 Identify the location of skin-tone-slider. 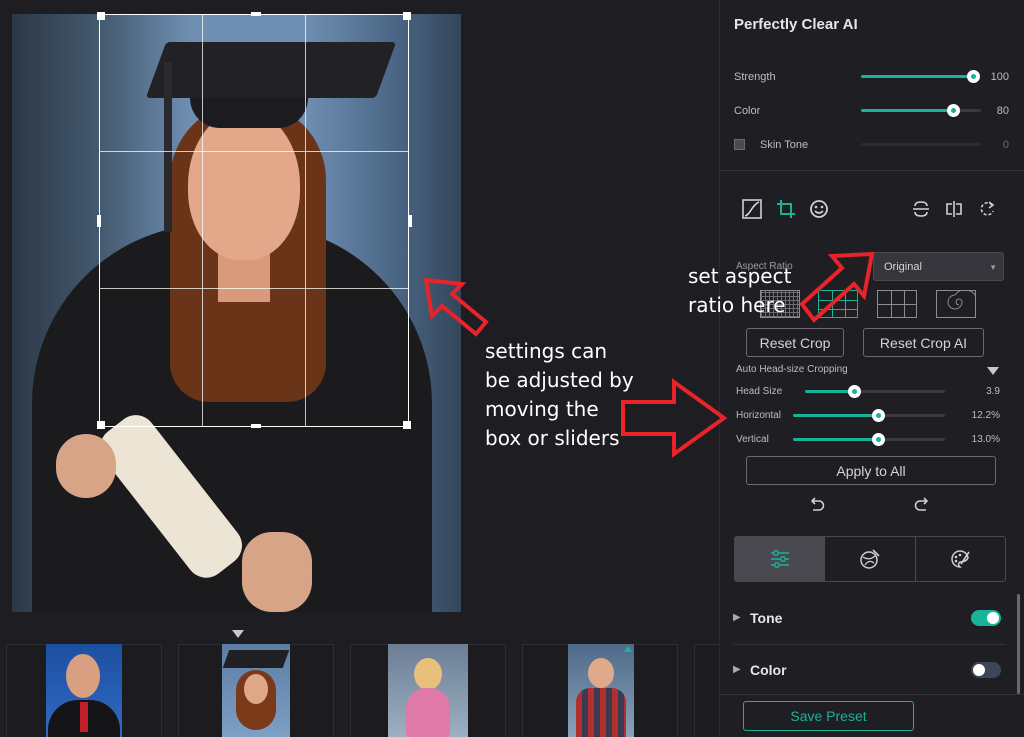
(921, 144).